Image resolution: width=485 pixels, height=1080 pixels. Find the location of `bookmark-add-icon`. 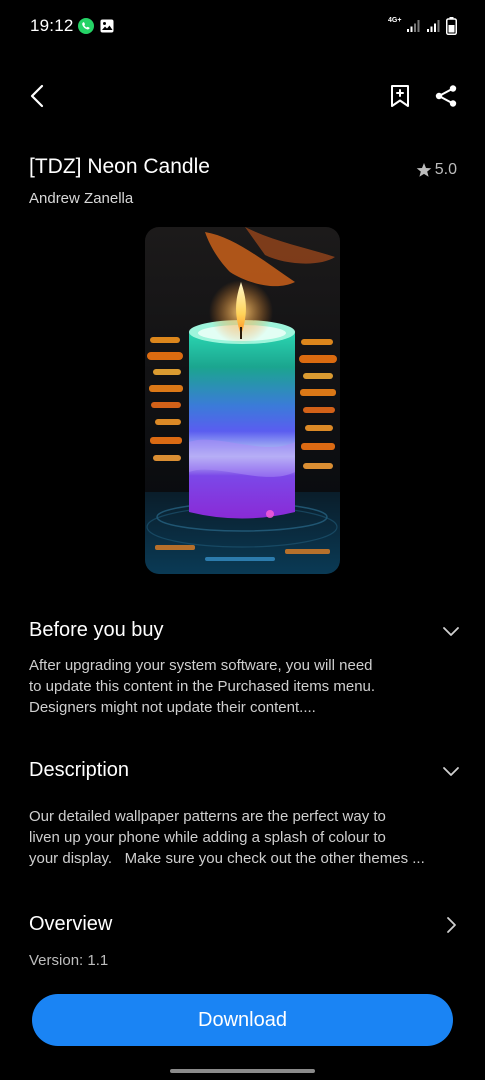

bookmark-add-icon is located at coordinates (400, 96).